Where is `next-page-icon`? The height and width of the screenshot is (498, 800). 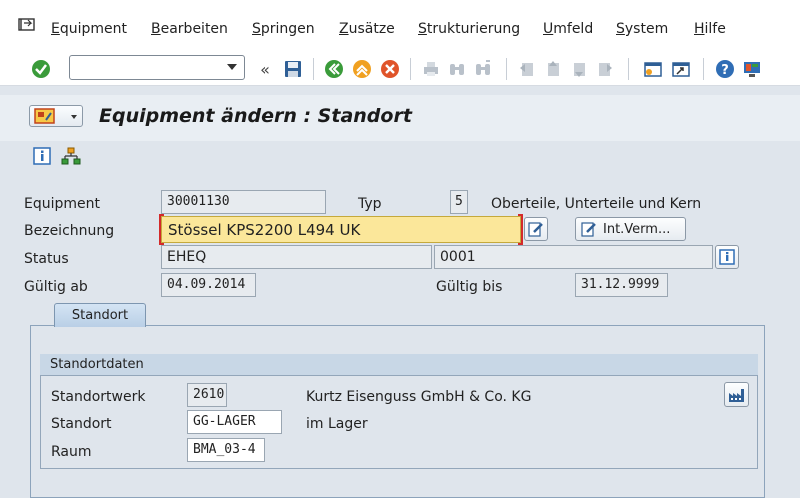 next-page-icon is located at coordinates (579, 69).